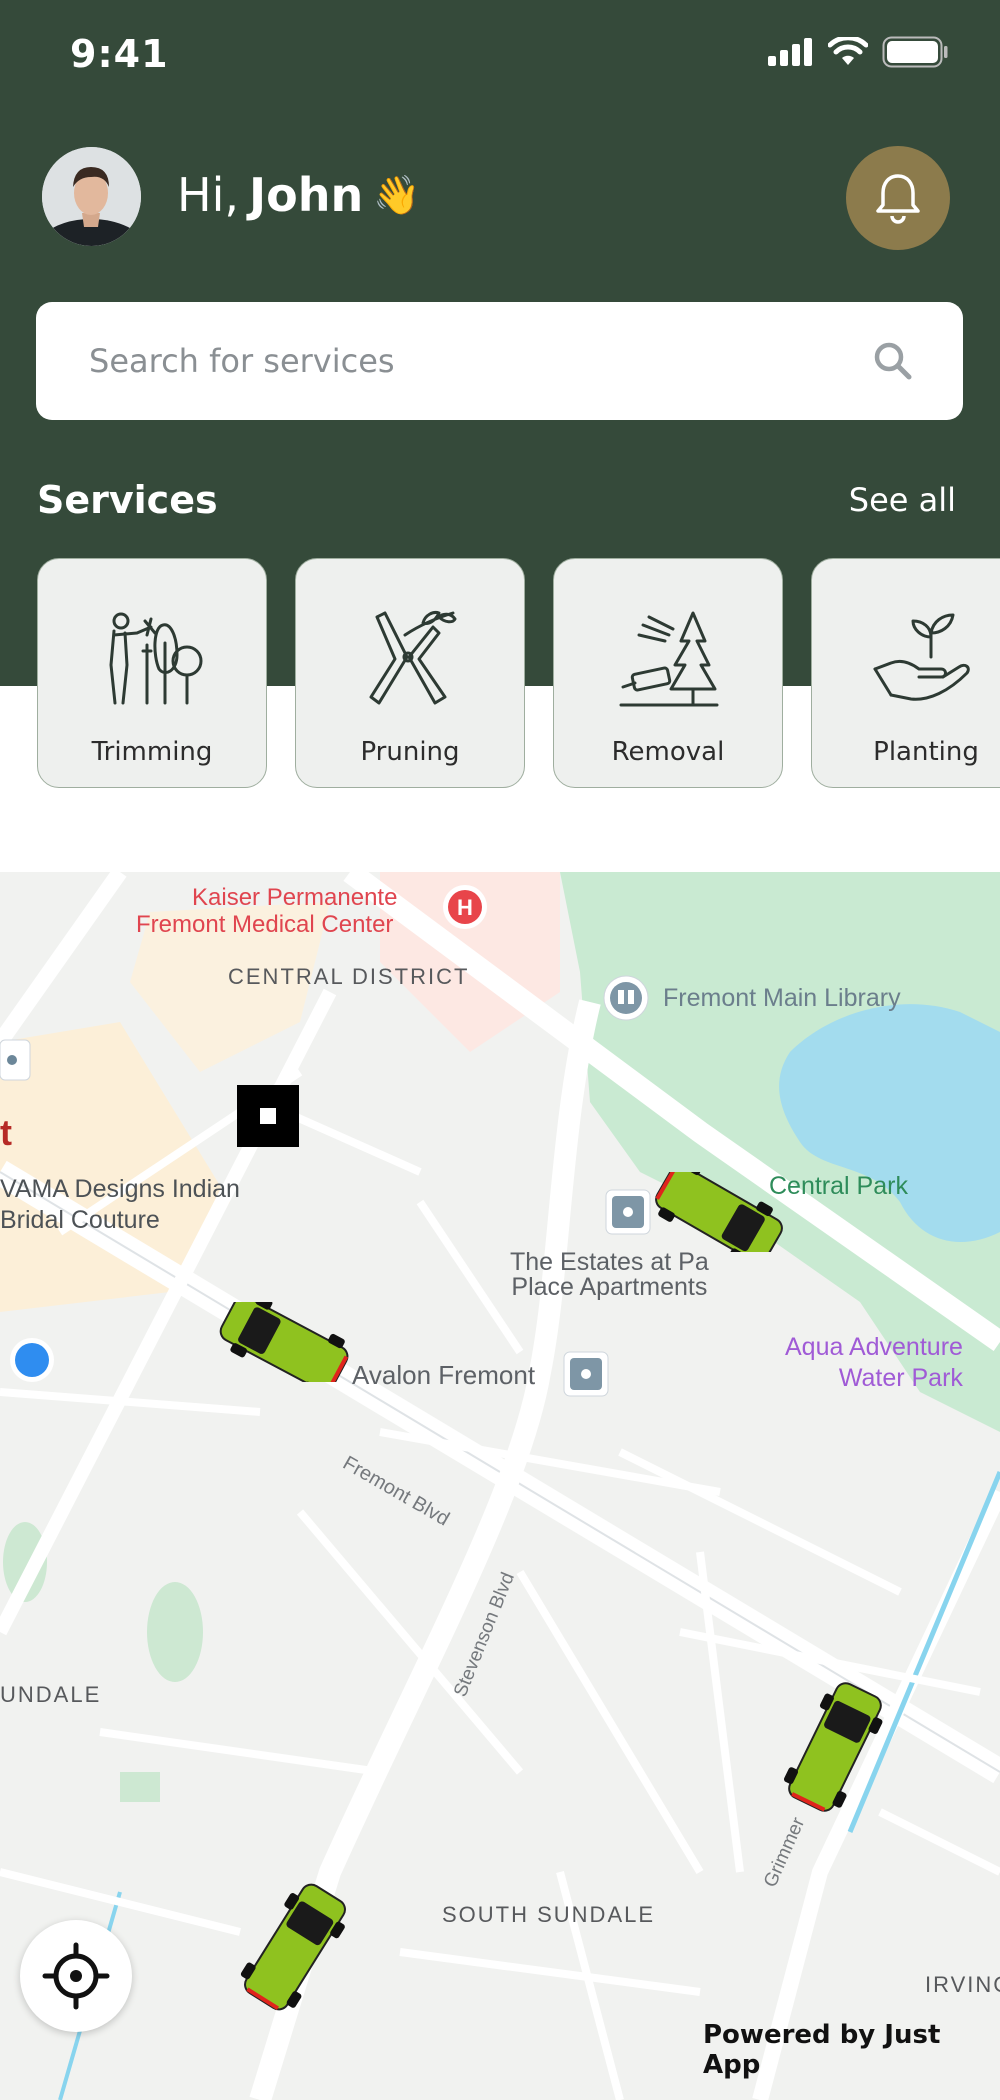  What do you see at coordinates (782, 998) in the screenshot?
I see `map-label-library: Fremont Main Library` at bounding box center [782, 998].